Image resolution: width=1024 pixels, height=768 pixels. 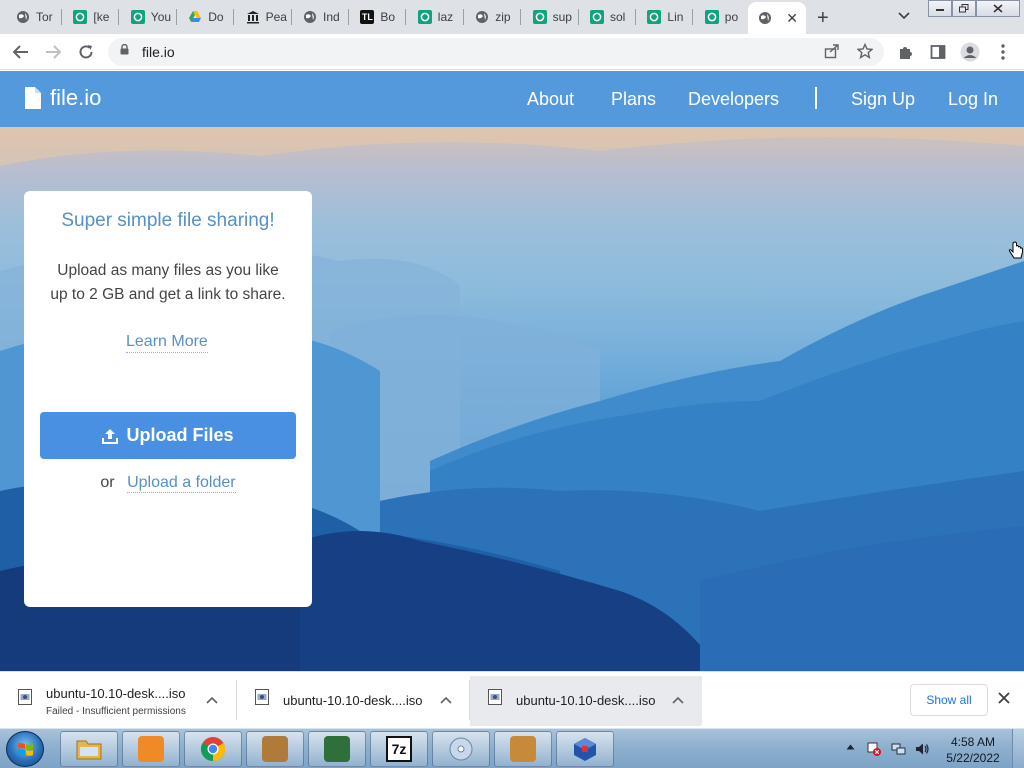 What do you see at coordinates (906, 52) in the screenshot?
I see `extensions-puzzle-icon` at bounding box center [906, 52].